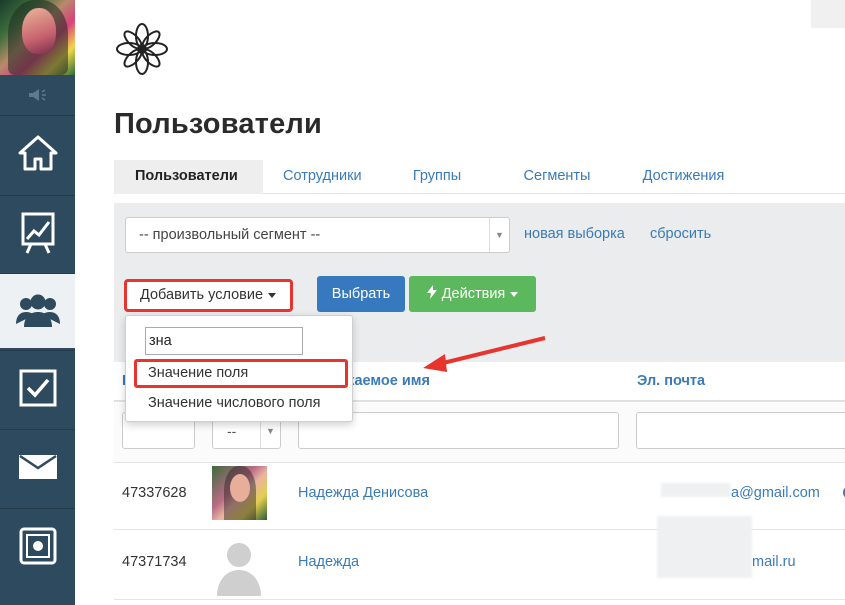 Image resolution: width=845 pixels, height=605 pixels. What do you see at coordinates (387, 381) in the screenshot?
I see `column-name-header: жаемое имя` at bounding box center [387, 381].